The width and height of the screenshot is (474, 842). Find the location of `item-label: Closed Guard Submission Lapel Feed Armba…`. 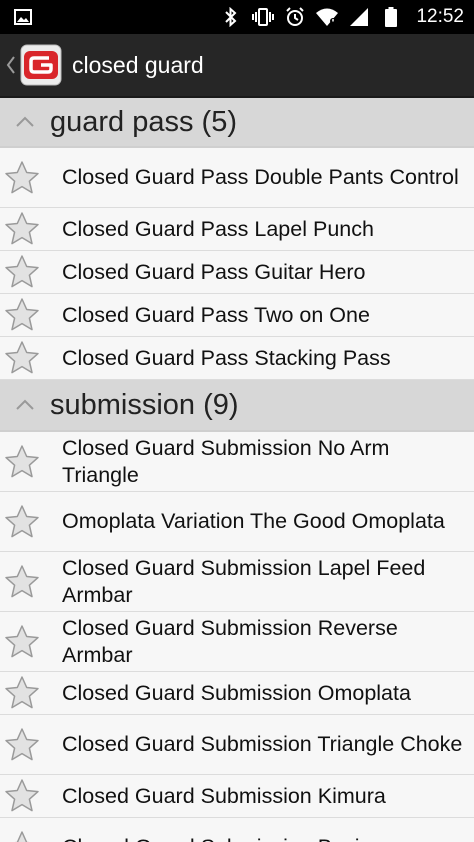

item-label: Closed Guard Submission Lapel Feed Armba… is located at coordinates (244, 581).